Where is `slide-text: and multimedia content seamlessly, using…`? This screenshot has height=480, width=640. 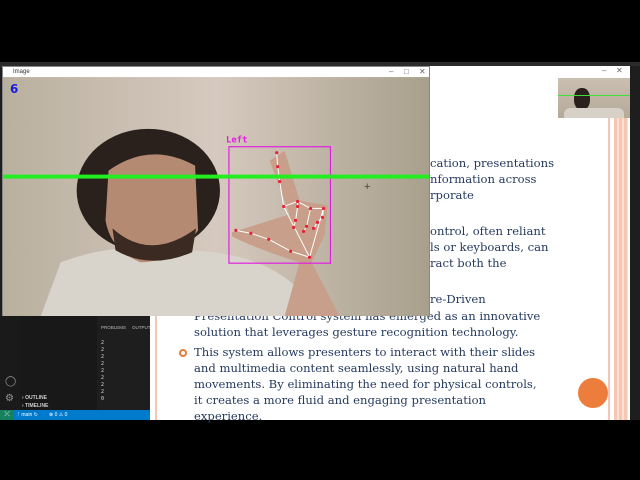
slide-text: and multimedia content seamlessly, using… is located at coordinates (356, 368).